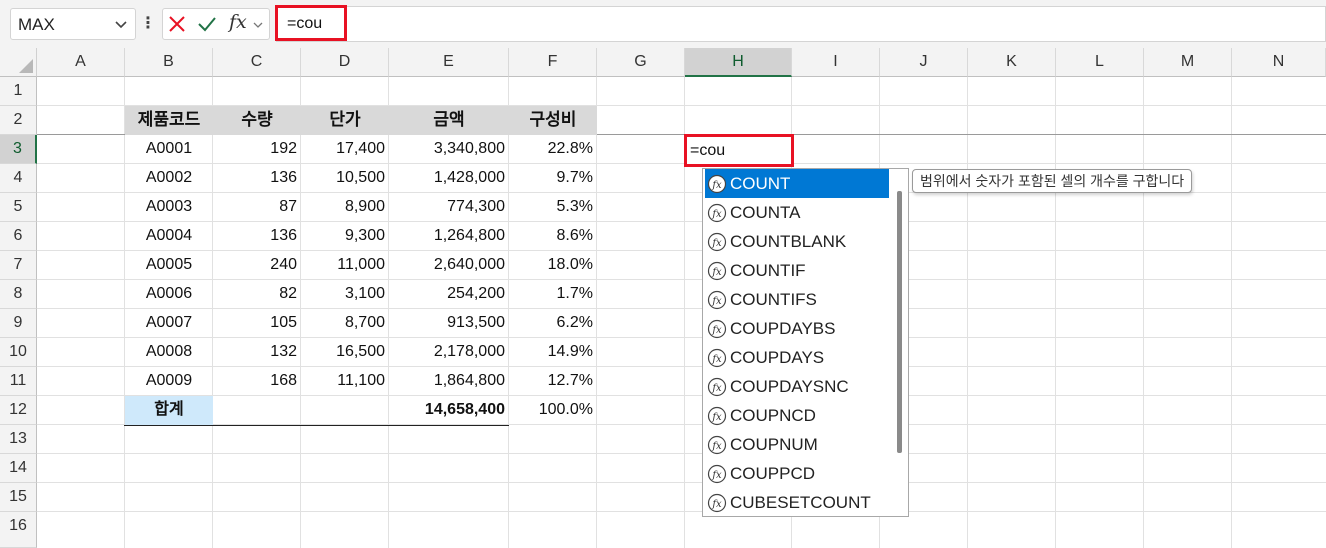 The height and width of the screenshot is (548, 1326). Describe the element at coordinates (797, 183) in the screenshot. I see `autocomplete-item-count: fx COUNT` at that location.